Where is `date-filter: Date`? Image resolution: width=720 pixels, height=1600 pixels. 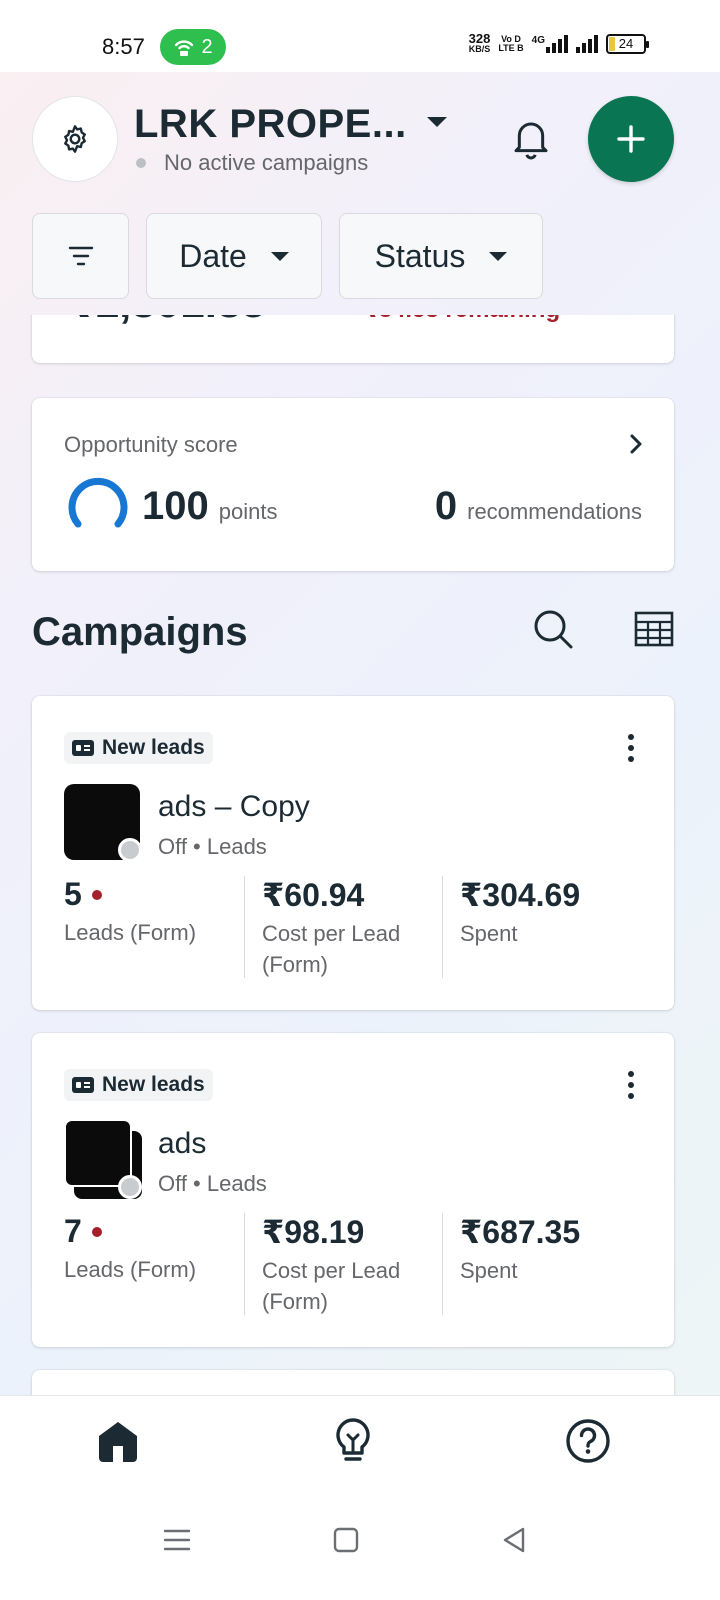
date-filter: Date is located at coordinates (234, 256).